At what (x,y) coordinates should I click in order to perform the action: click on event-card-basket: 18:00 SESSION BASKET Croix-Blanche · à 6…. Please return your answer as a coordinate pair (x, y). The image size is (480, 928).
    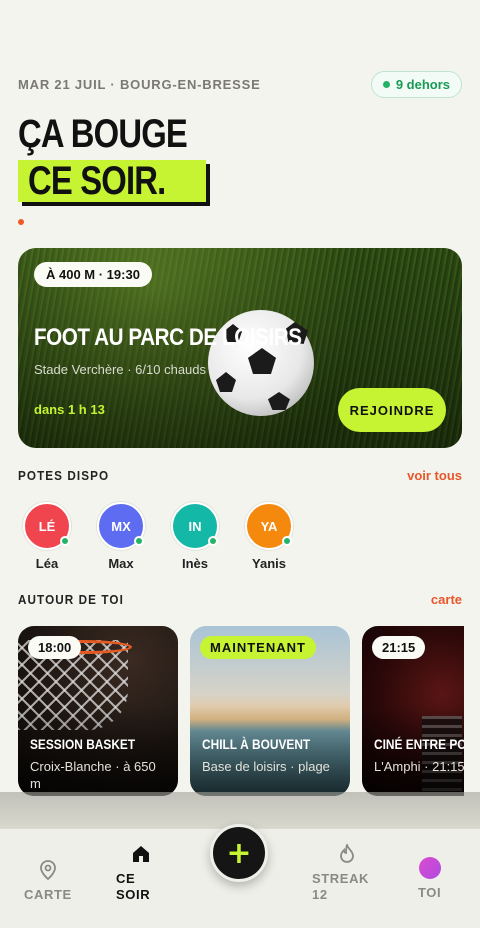
    Looking at the image, I should click on (98, 711).